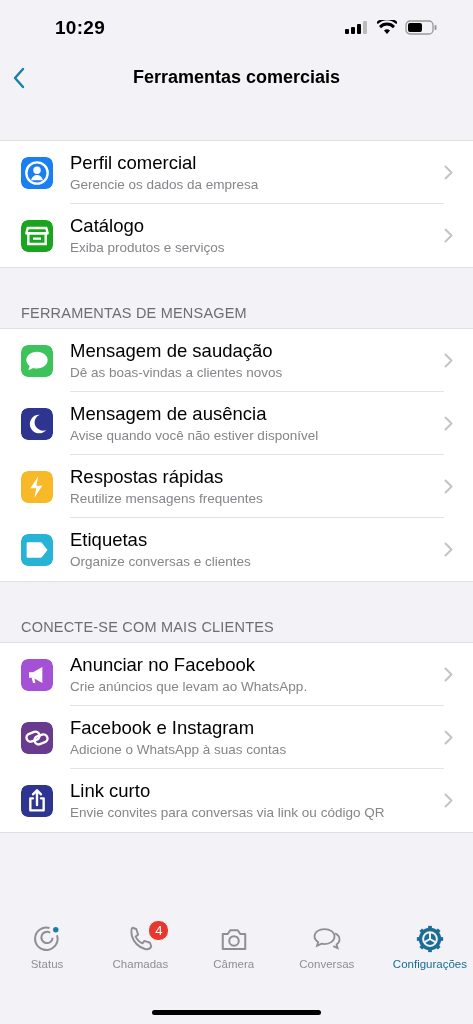 This screenshot has width=473, height=1024. What do you see at coordinates (47, 939) in the screenshot?
I see `status-icon` at bounding box center [47, 939].